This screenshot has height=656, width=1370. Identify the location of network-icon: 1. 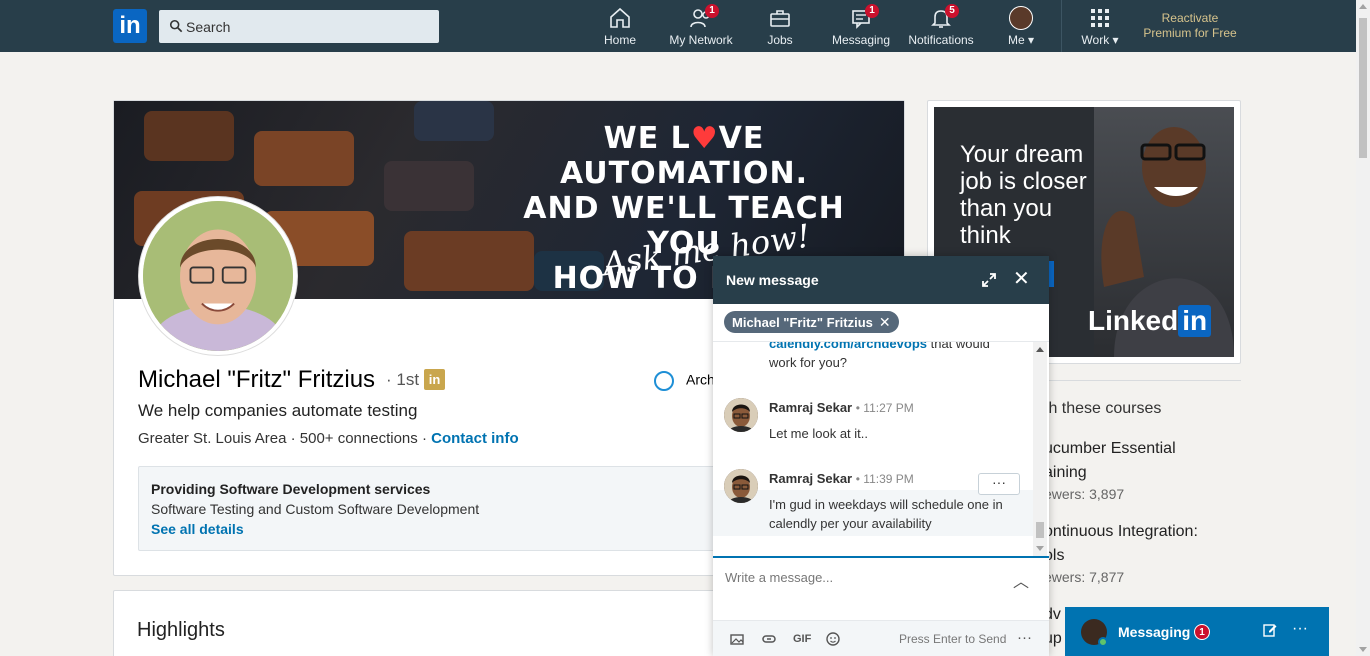
(704, 17).